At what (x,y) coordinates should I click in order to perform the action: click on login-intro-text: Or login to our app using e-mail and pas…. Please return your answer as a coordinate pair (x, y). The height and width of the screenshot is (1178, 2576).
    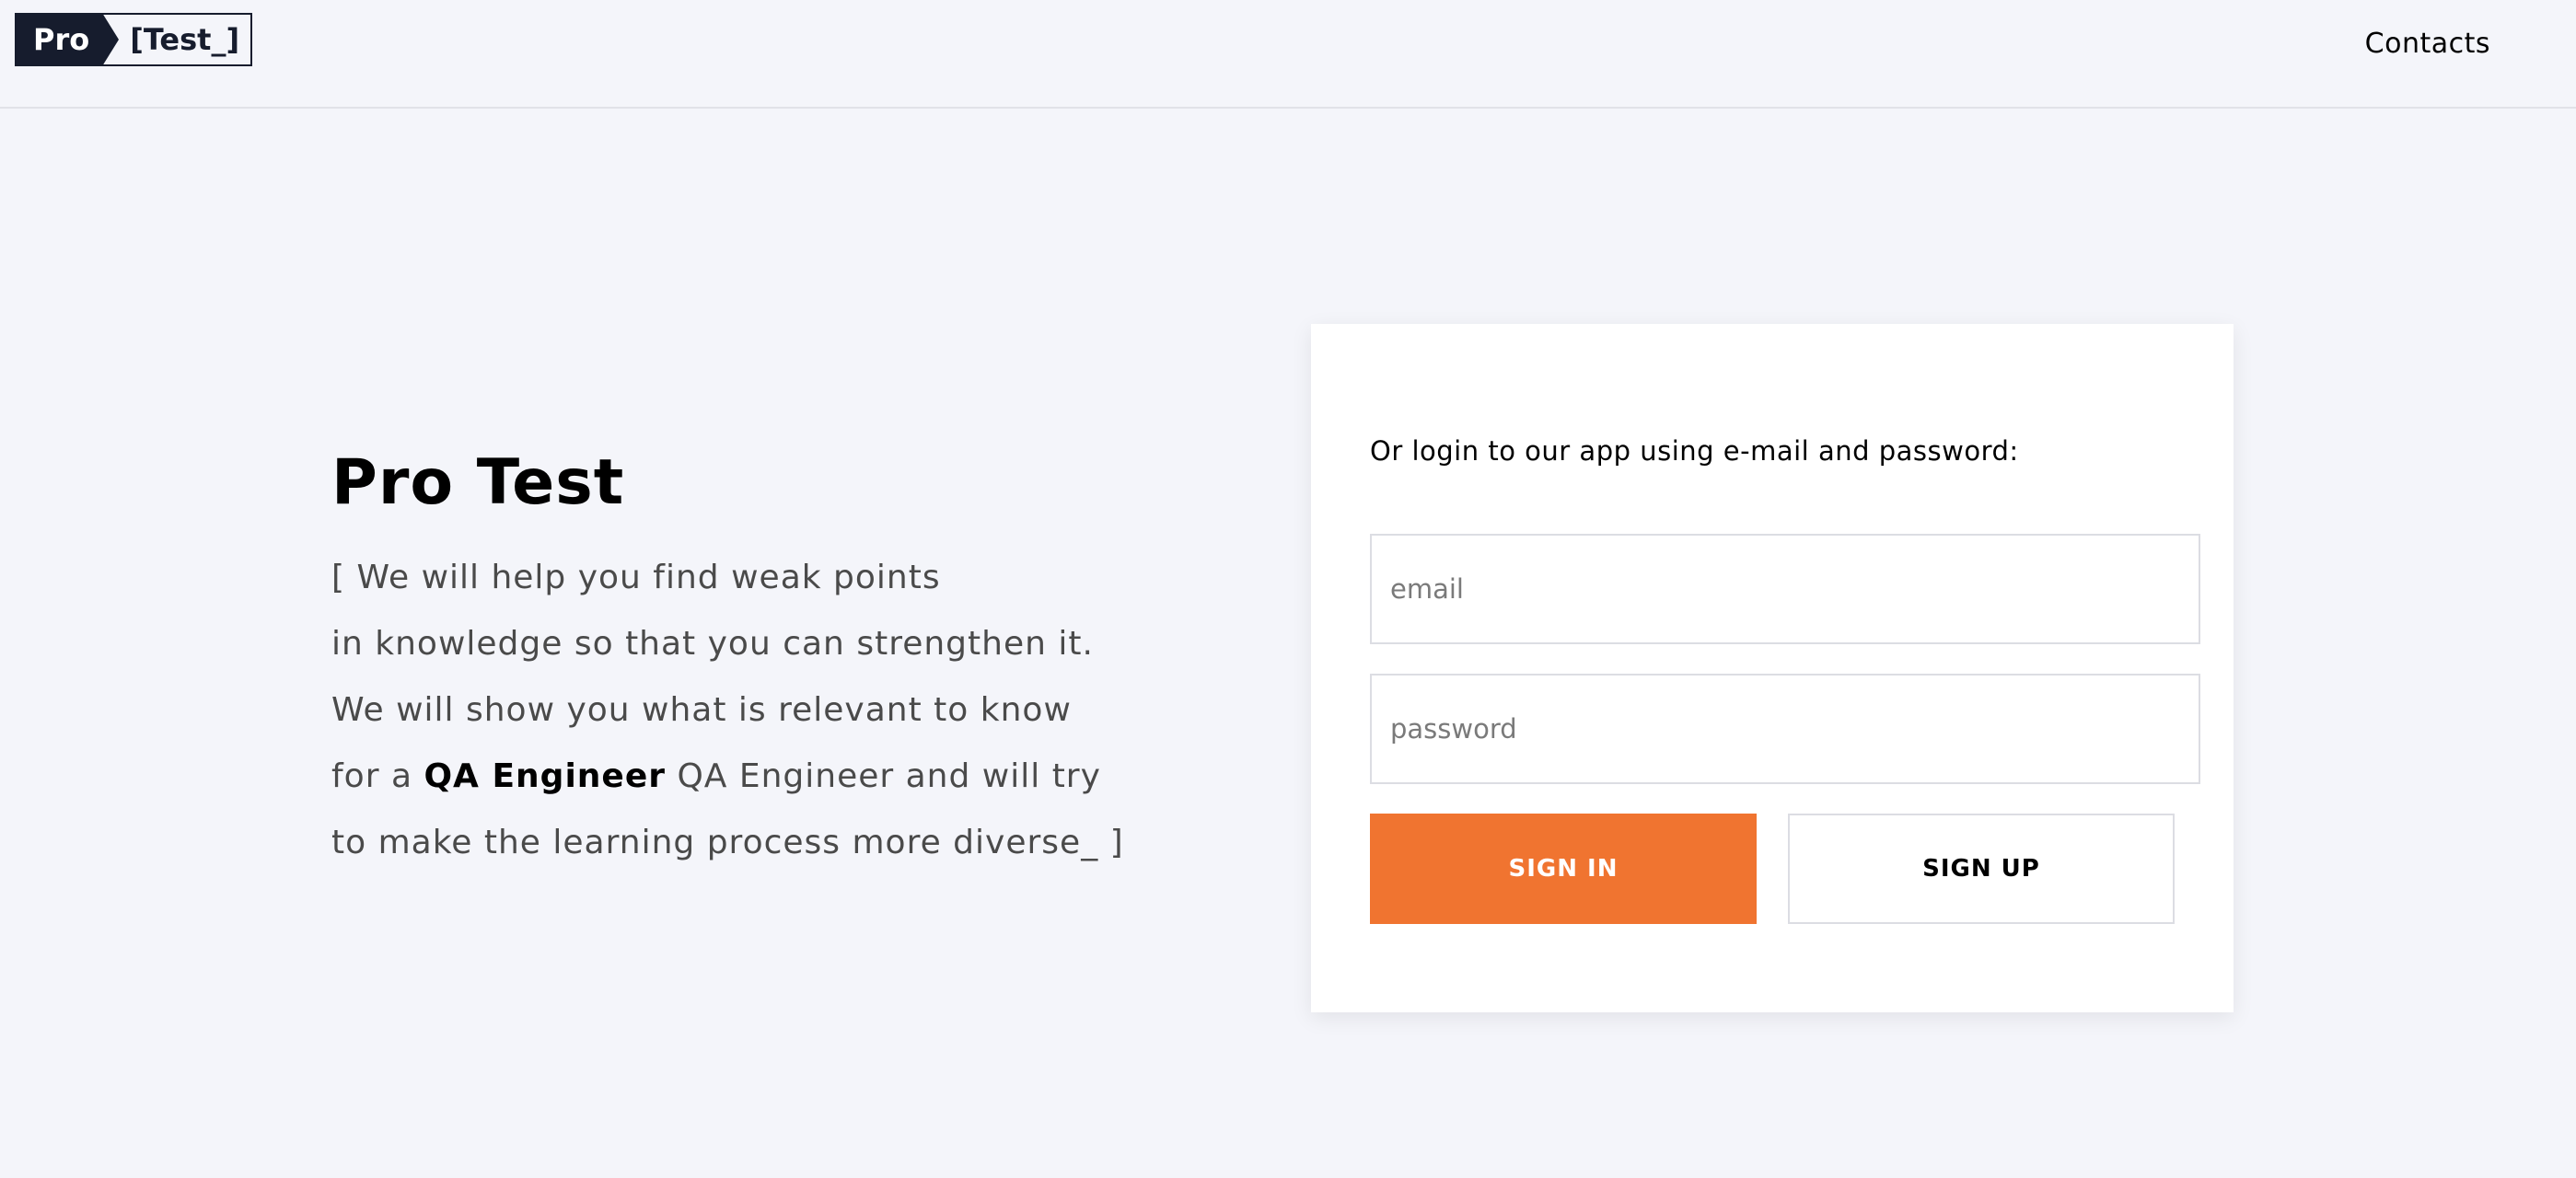
    Looking at the image, I should click on (1694, 451).